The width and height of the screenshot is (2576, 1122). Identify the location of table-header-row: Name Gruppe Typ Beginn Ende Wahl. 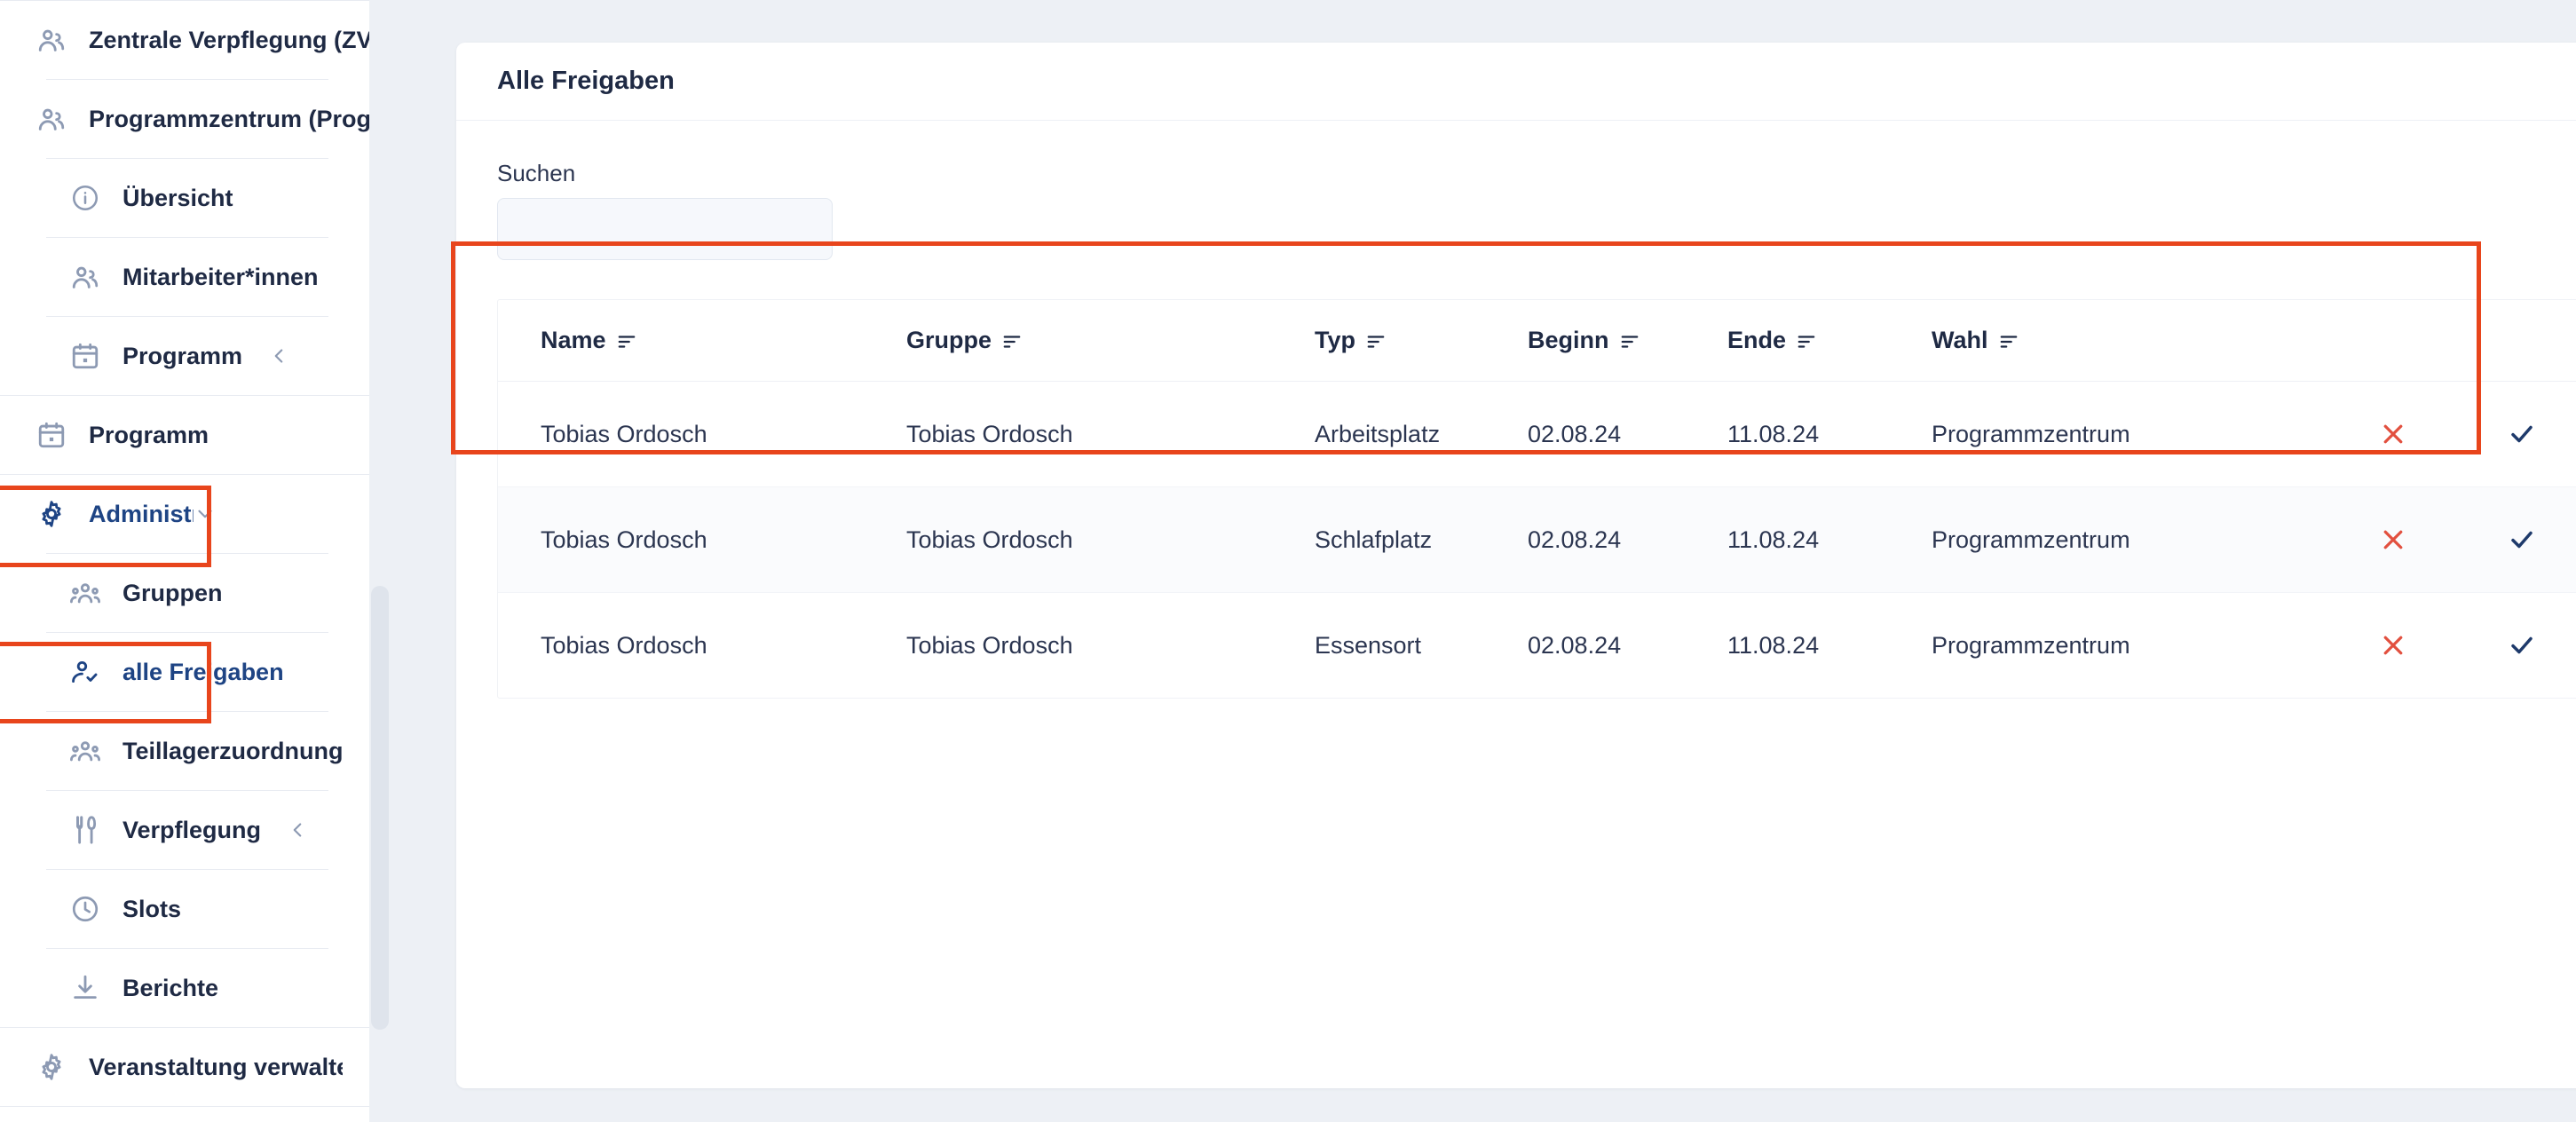
(1537, 341).